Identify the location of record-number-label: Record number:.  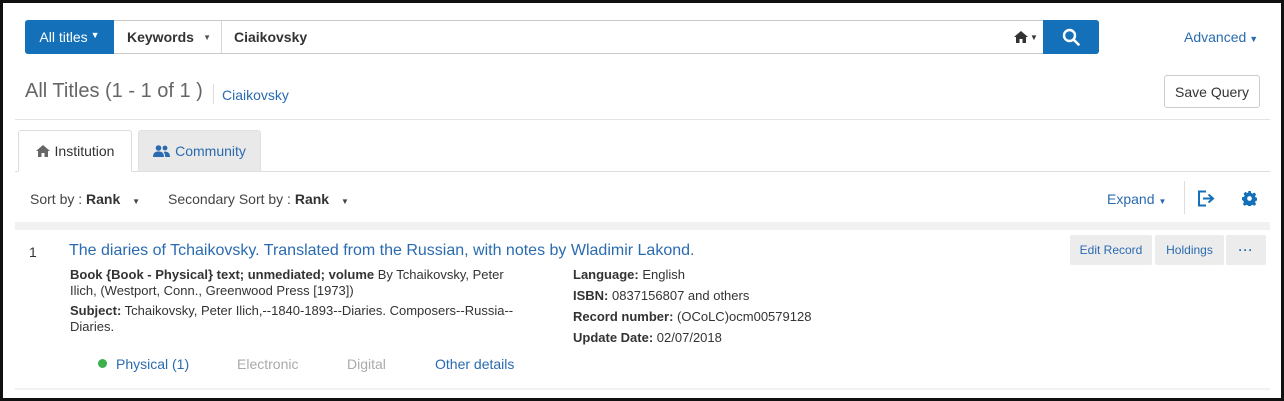
(623, 316).